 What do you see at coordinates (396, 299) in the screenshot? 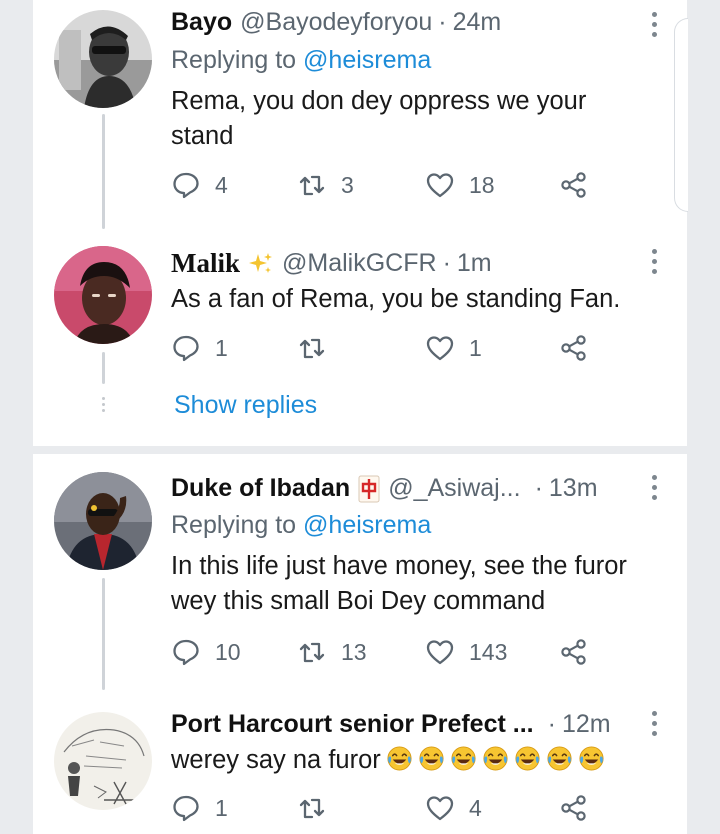
I see `tweet-text: As a fan of Rema, you be standing Fan.` at bounding box center [396, 299].